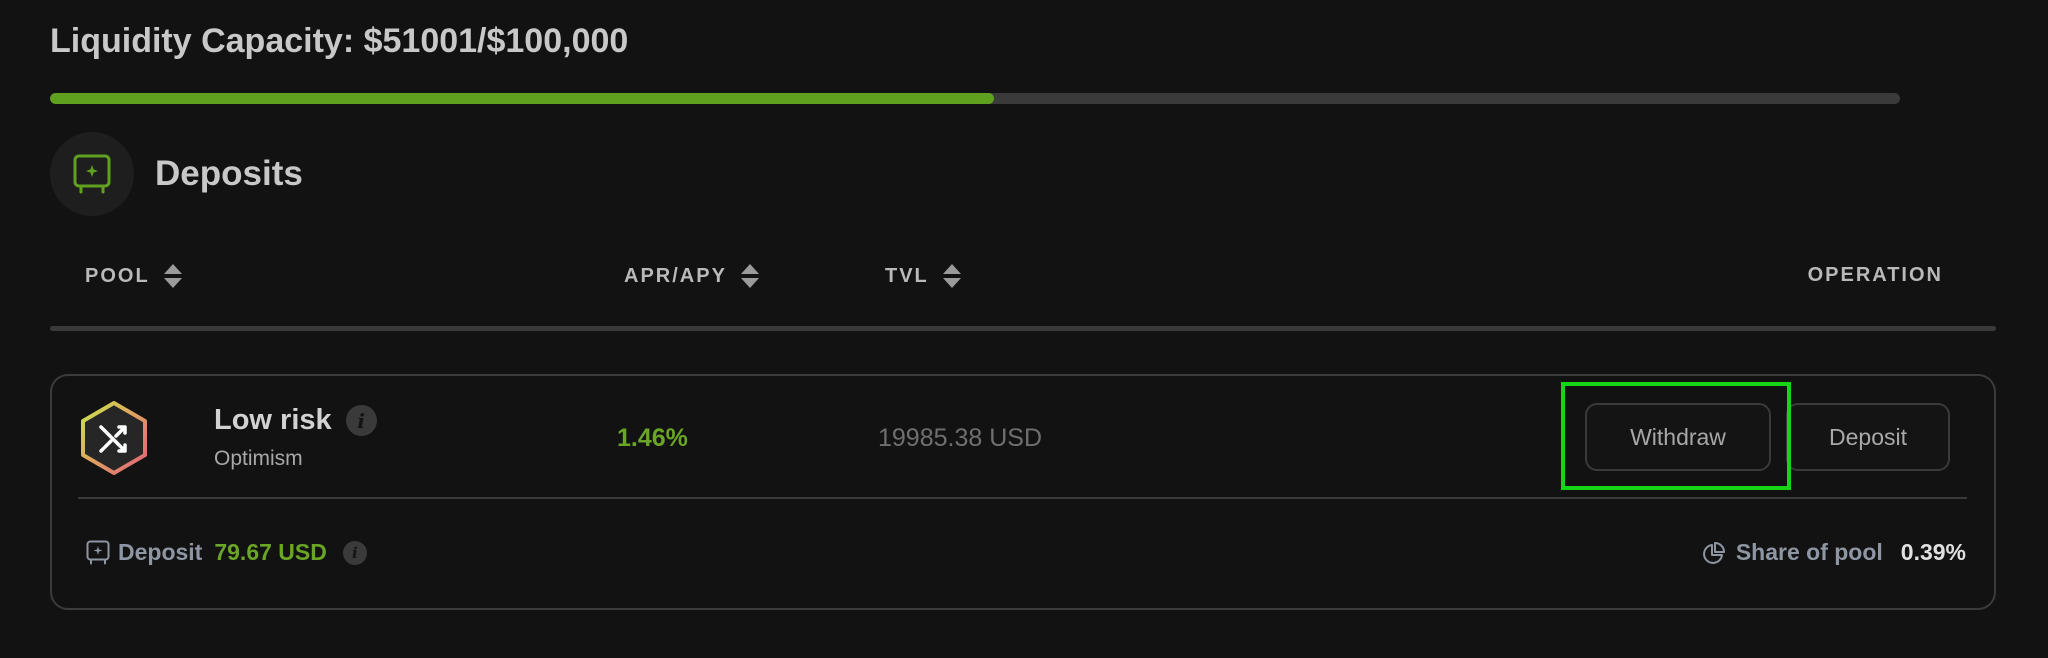 The image size is (2048, 658). I want to click on share-value: 0.39%, so click(1933, 552).